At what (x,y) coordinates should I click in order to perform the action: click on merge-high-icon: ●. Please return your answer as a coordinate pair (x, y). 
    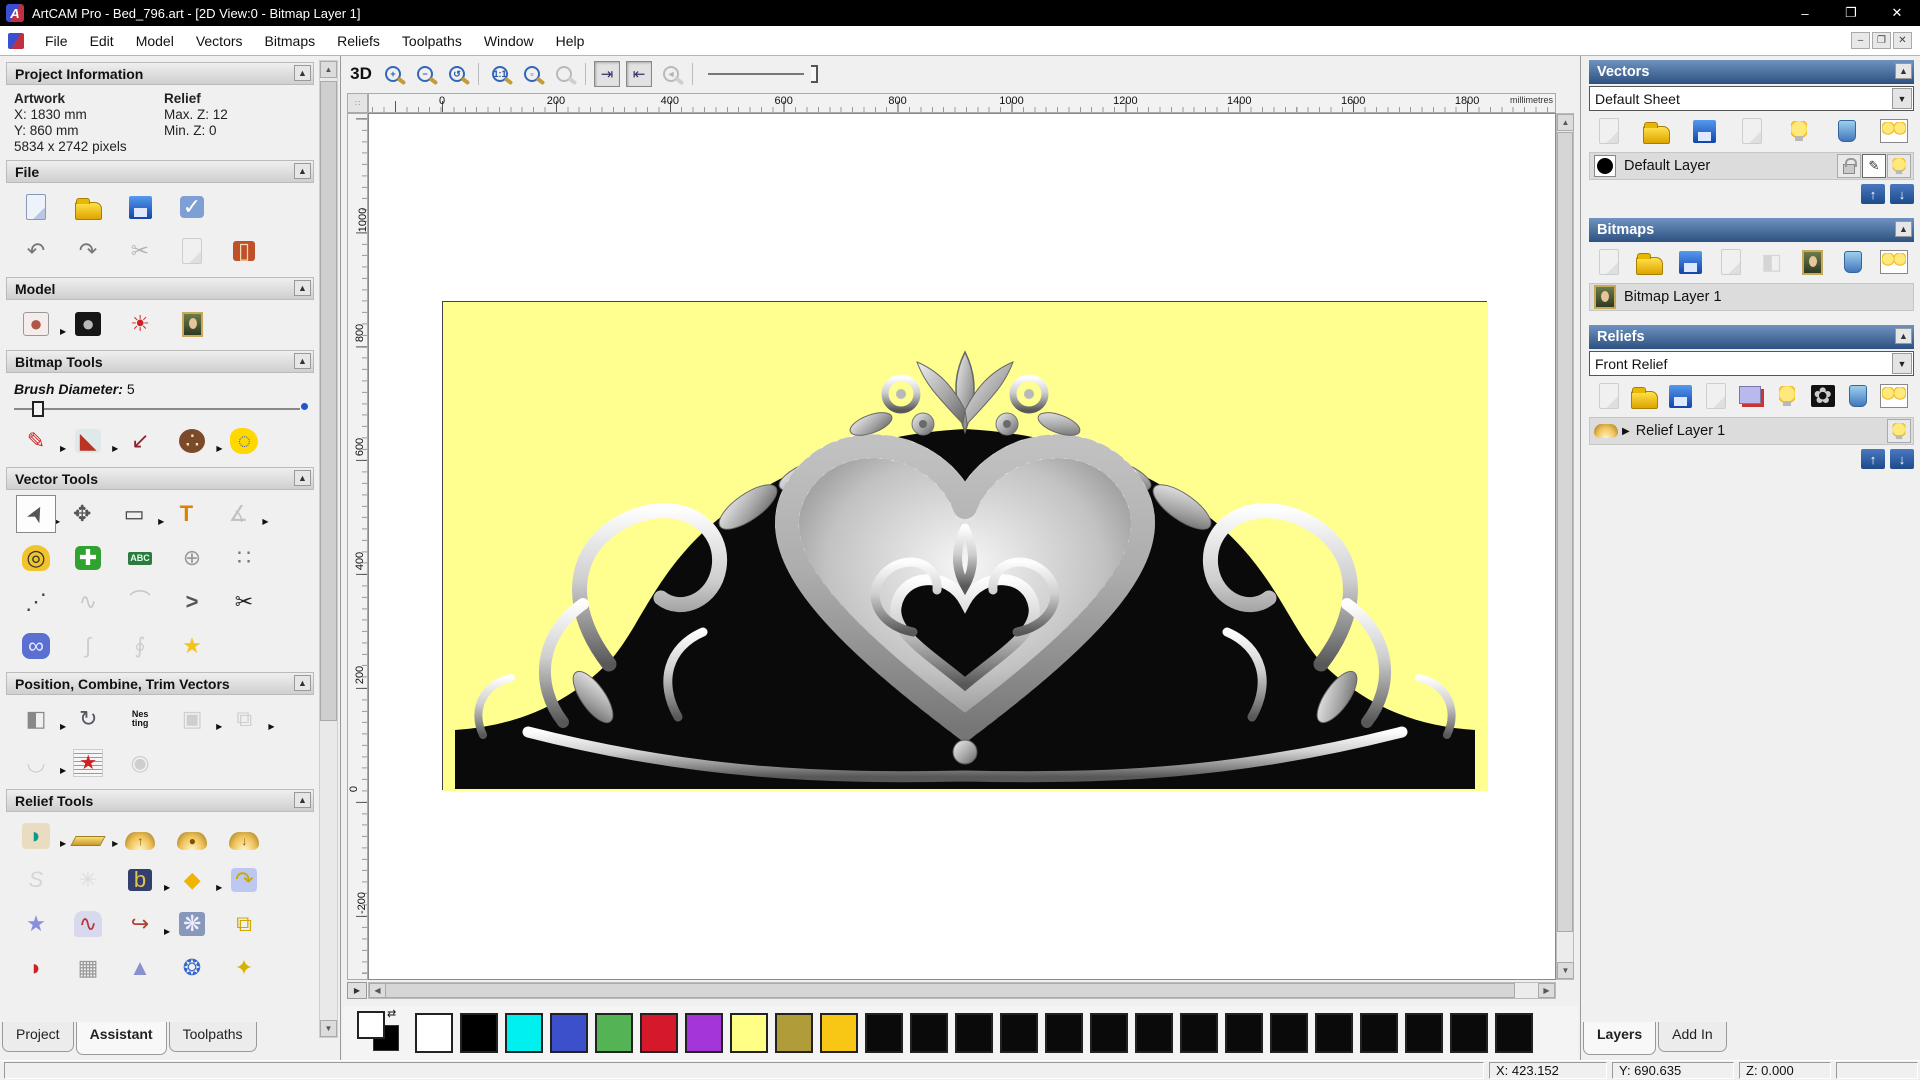
    Looking at the image, I should click on (192, 836).